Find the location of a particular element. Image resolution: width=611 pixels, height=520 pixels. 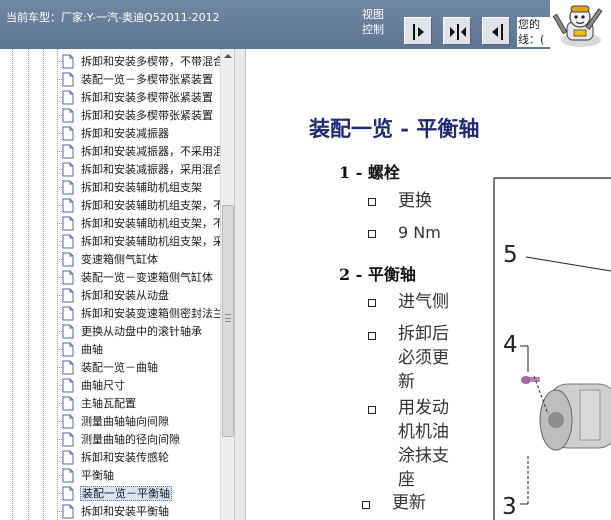

list-item: 更换 is located at coordinates (415, 201).